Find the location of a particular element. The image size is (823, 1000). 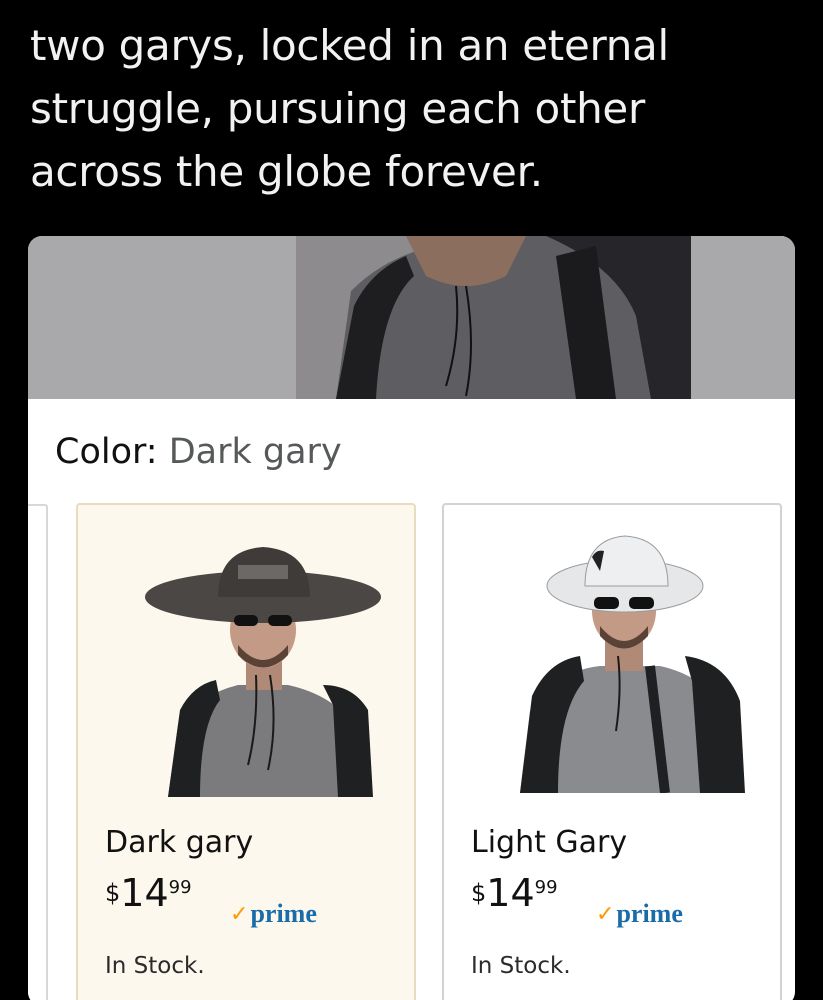

hero-photo is located at coordinates (493, 317).